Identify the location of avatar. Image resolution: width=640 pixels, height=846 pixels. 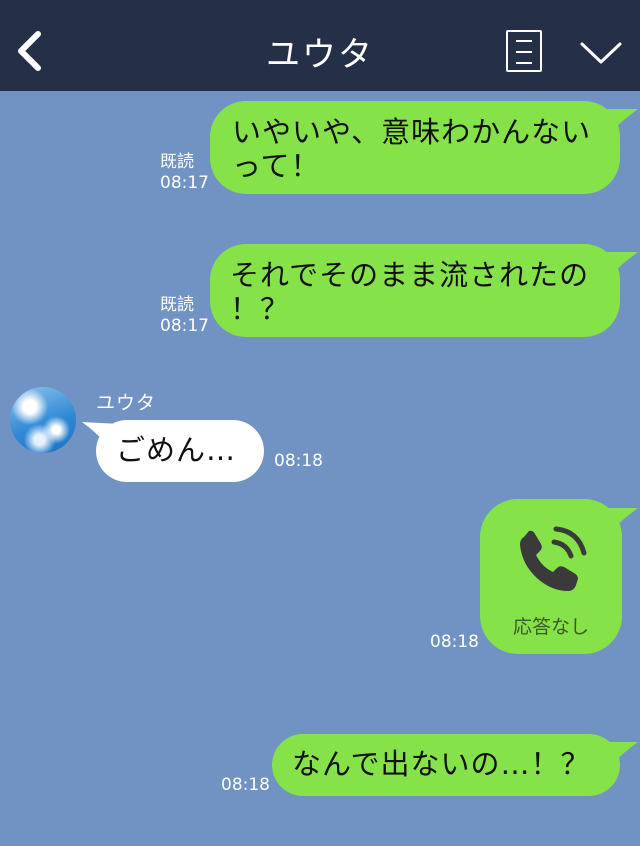
(43, 420).